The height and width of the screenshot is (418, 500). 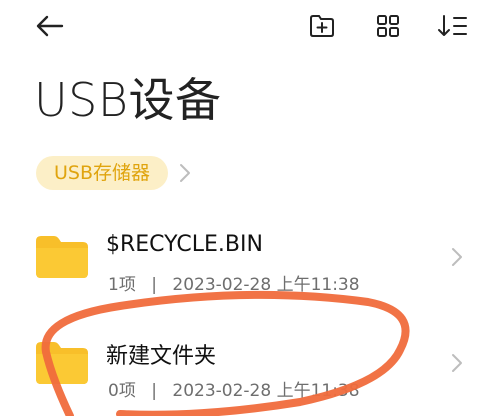 I want to click on file-meta: 0项 | 2023-02-28 上午11:38, so click(x=234, y=388).